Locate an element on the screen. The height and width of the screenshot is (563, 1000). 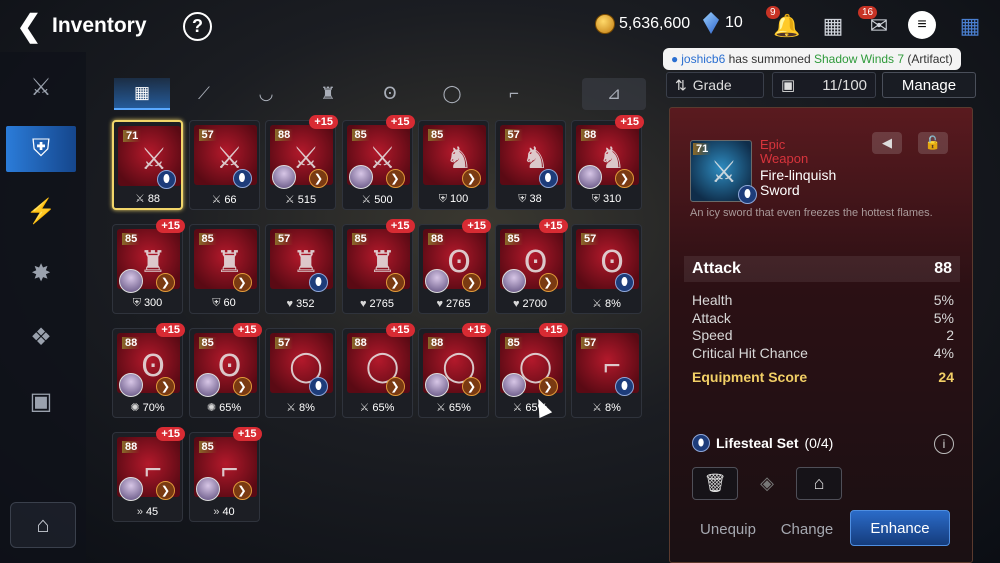
substat-row: Critical Hit Chance 4% is located at coordinates (823, 354).